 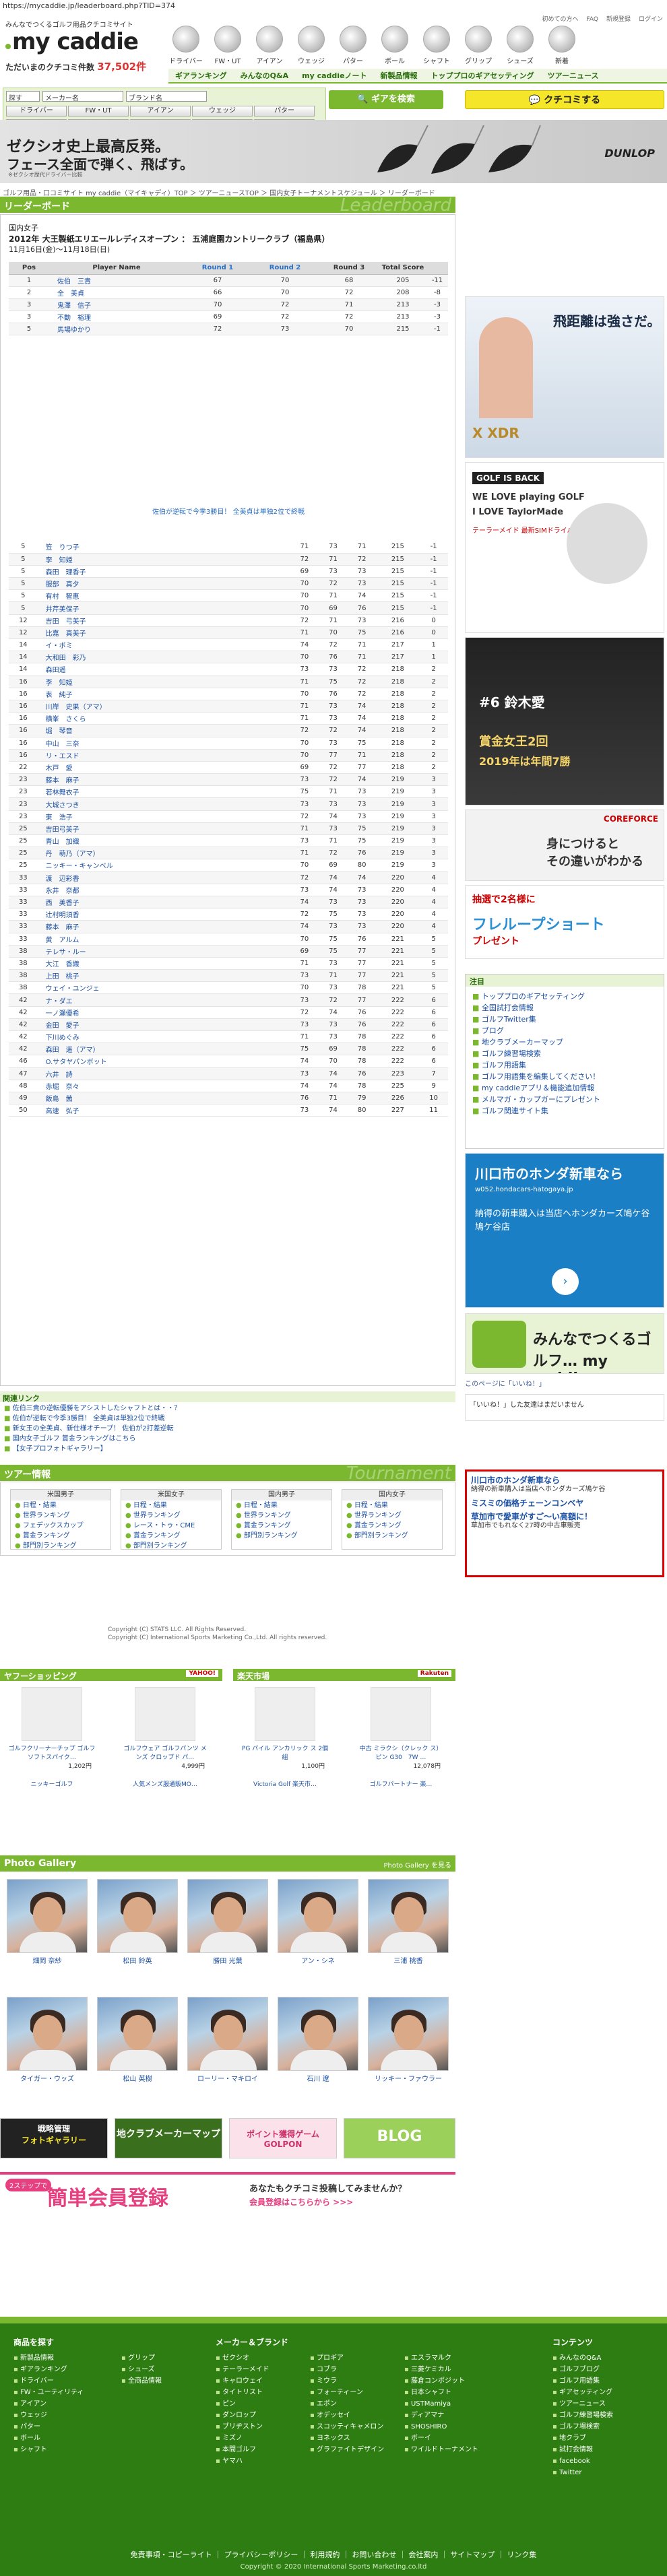 I want to click on footer-link: シャフト, so click(x=48, y=2449).